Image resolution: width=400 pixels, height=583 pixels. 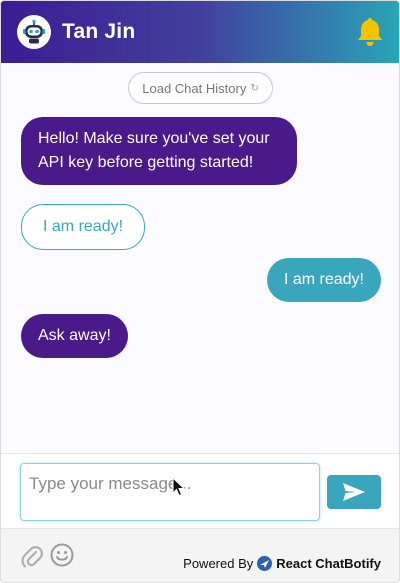 I want to click on powered-by: Powered By React ChatBotify, so click(x=282, y=563).